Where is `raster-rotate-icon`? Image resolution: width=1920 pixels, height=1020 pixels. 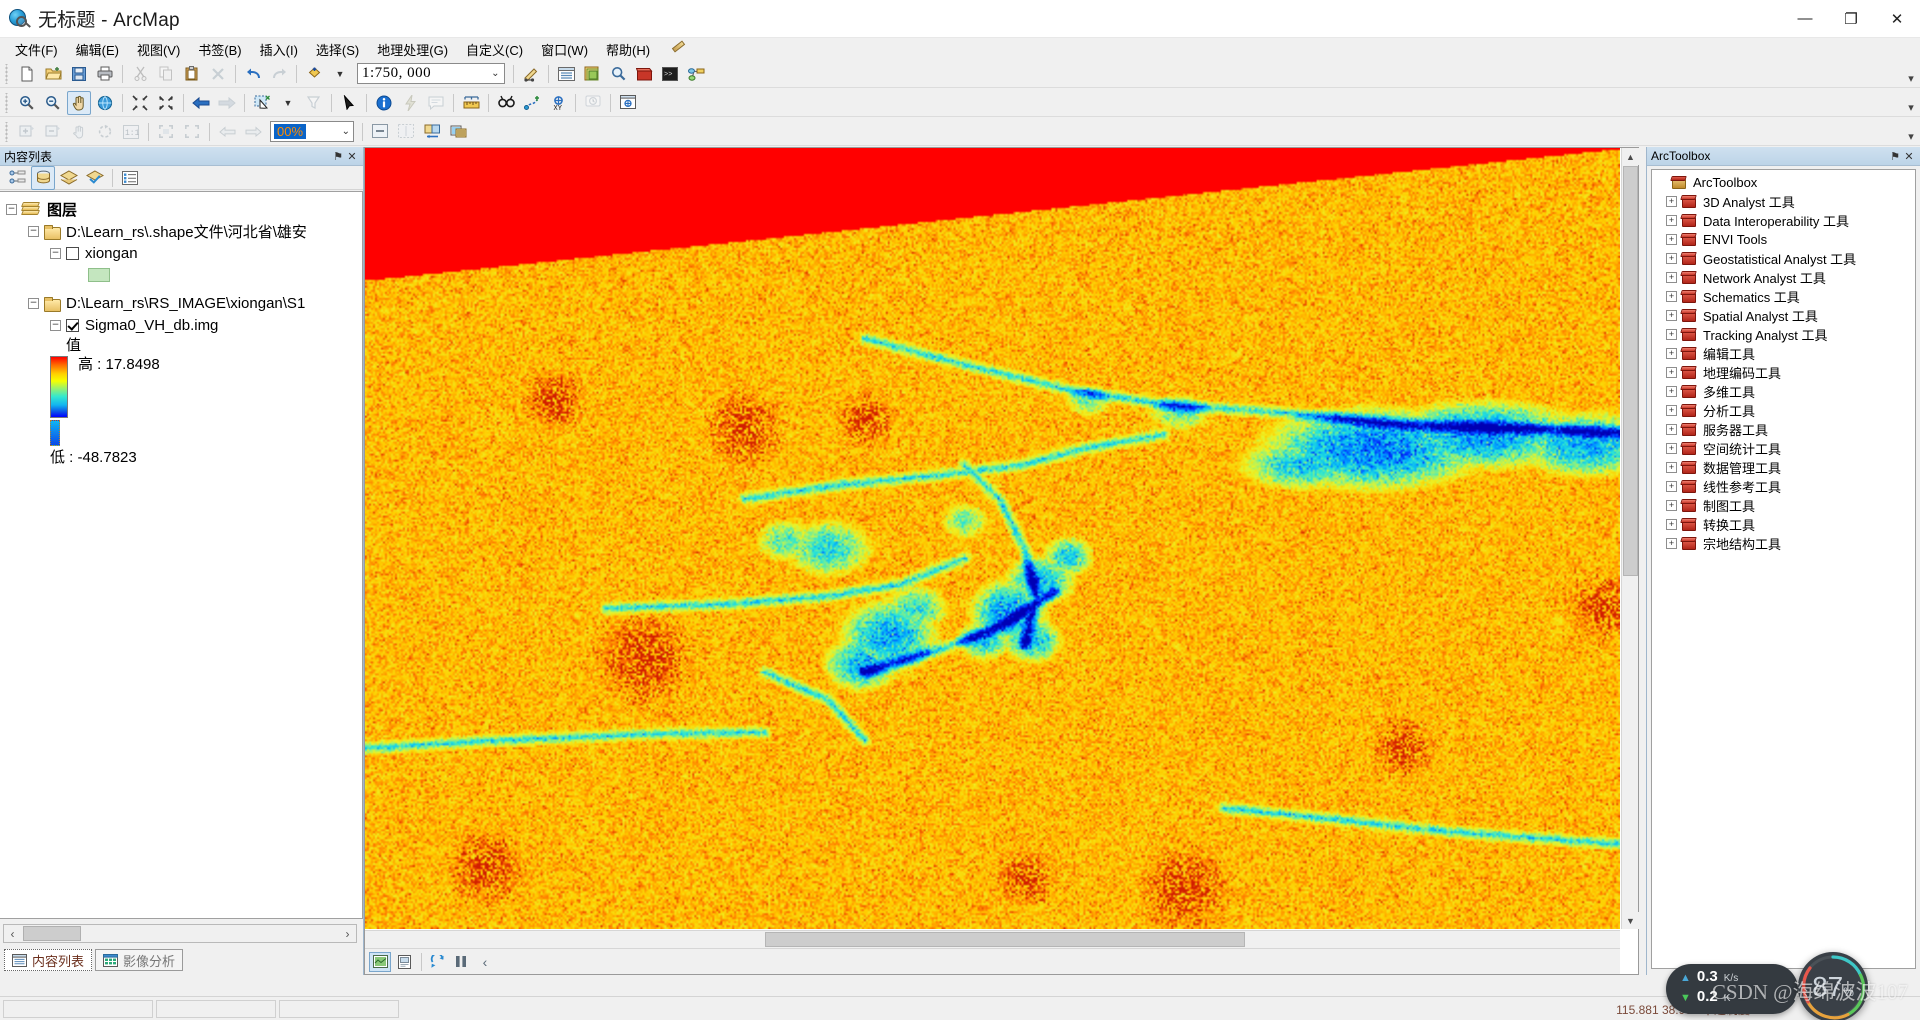 raster-rotate-icon is located at coordinates (105, 132).